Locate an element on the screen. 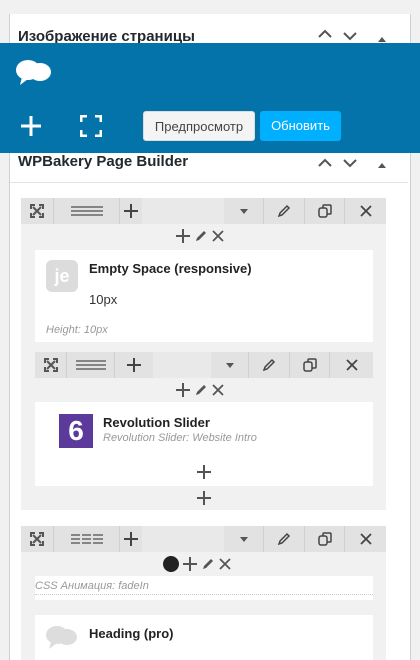 Image resolution: width=420 pixels, height=660 pixels. inner-row-controls is located at coordinates (204, 365).